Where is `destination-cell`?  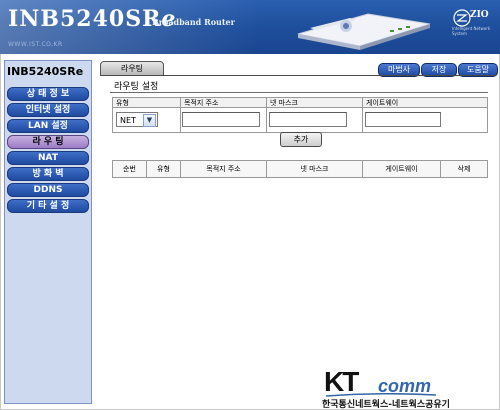
destination-cell is located at coordinates (224, 120).